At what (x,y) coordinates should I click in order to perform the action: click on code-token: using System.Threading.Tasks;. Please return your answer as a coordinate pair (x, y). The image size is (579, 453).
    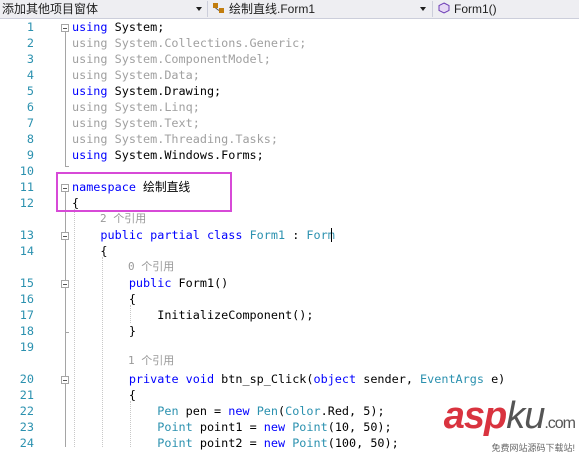
    Looking at the image, I should click on (175, 139).